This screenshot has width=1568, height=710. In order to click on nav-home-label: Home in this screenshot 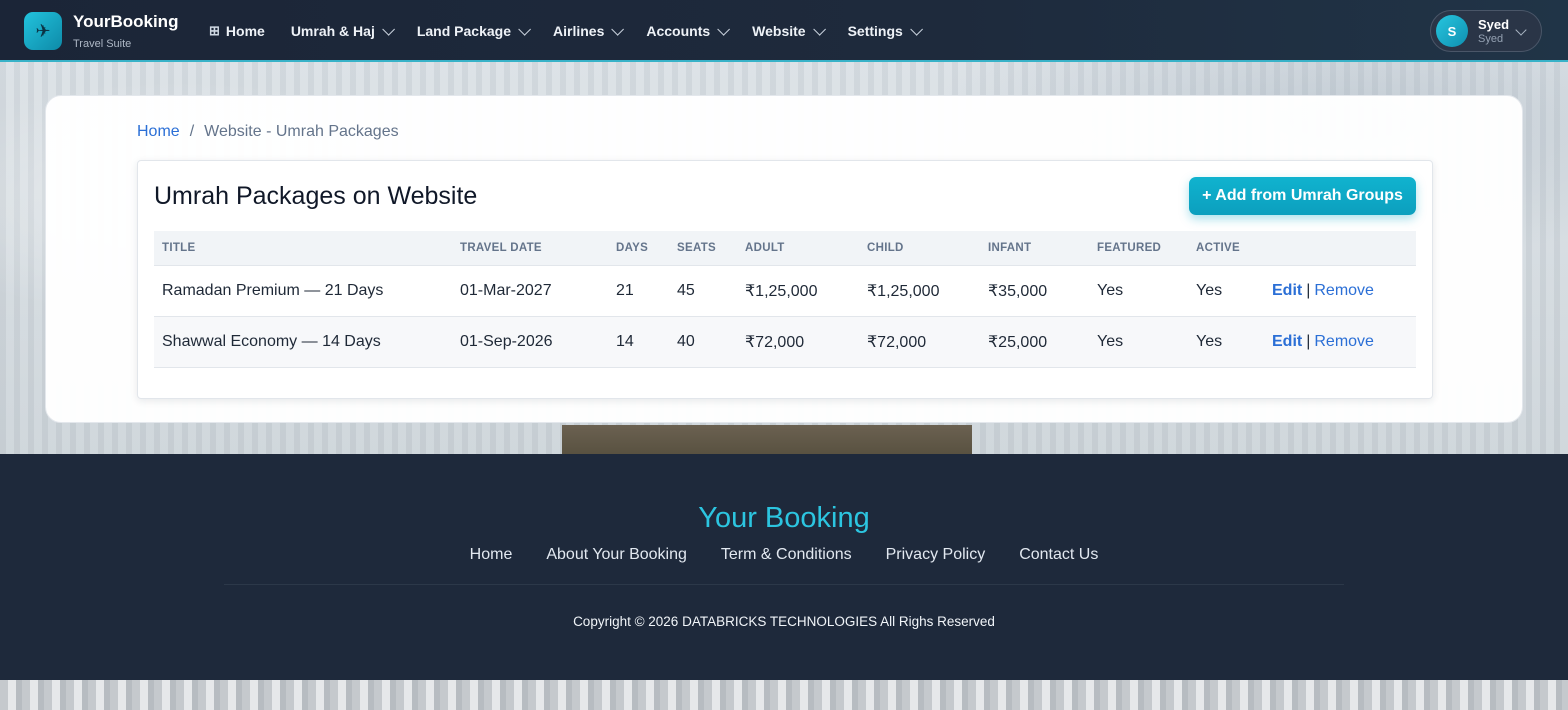, I will do `click(245, 31)`.